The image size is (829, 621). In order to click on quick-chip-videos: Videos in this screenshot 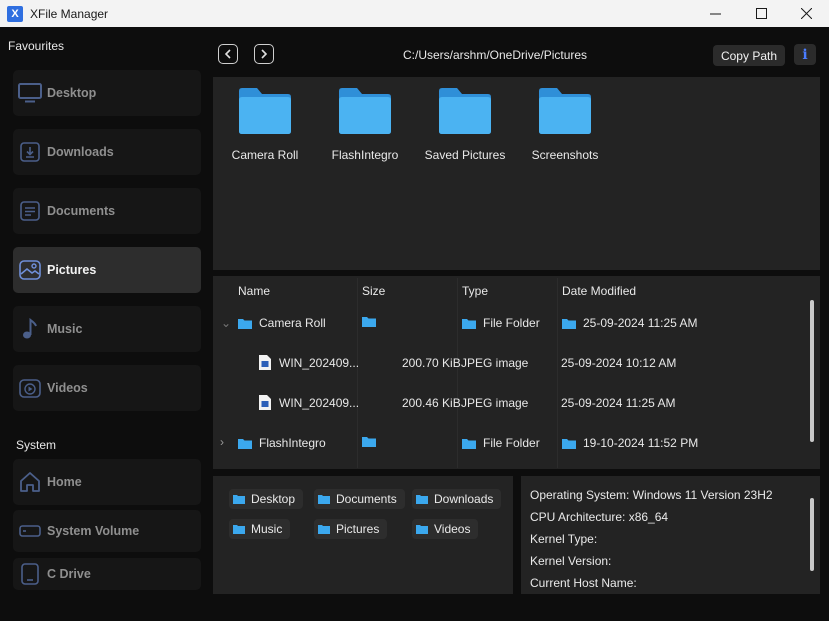, I will do `click(445, 529)`.